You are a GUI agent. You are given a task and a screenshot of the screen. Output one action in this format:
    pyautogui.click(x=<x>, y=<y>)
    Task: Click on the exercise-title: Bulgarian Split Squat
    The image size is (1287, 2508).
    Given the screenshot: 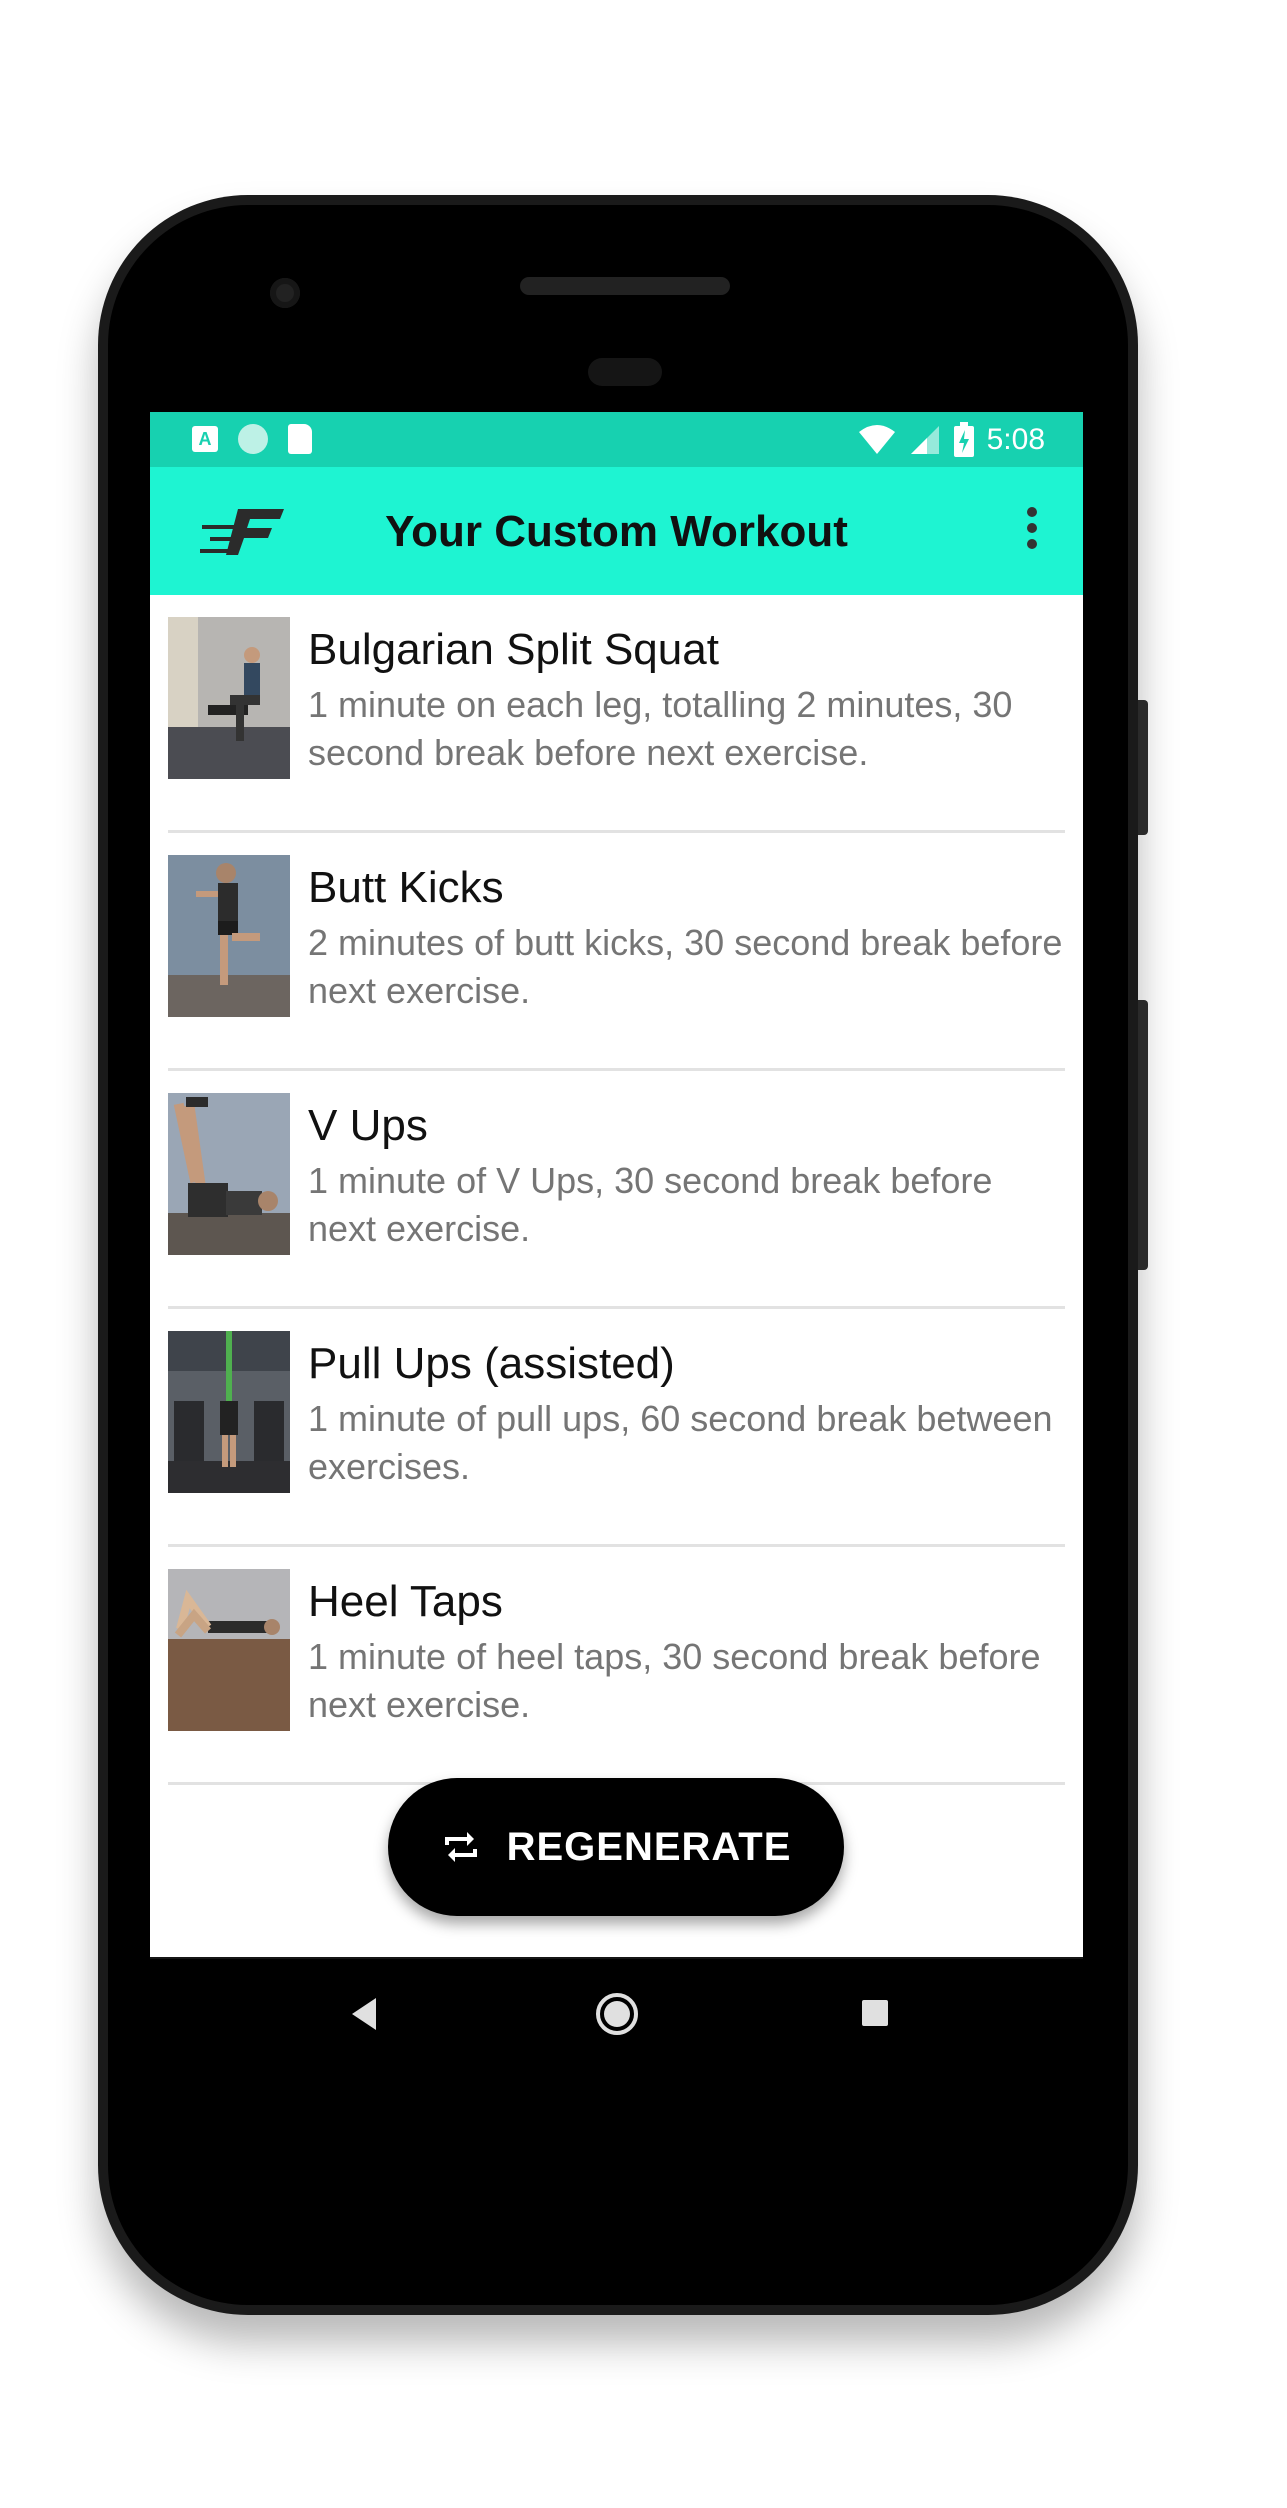 What is the action you would take?
    pyautogui.click(x=513, y=649)
    